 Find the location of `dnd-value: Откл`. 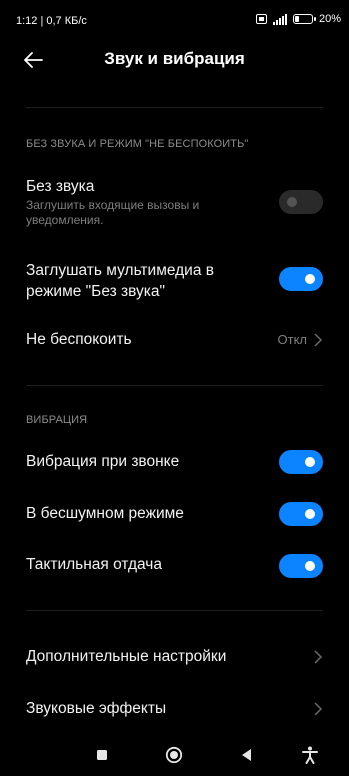

dnd-value: Откл is located at coordinates (292, 339).